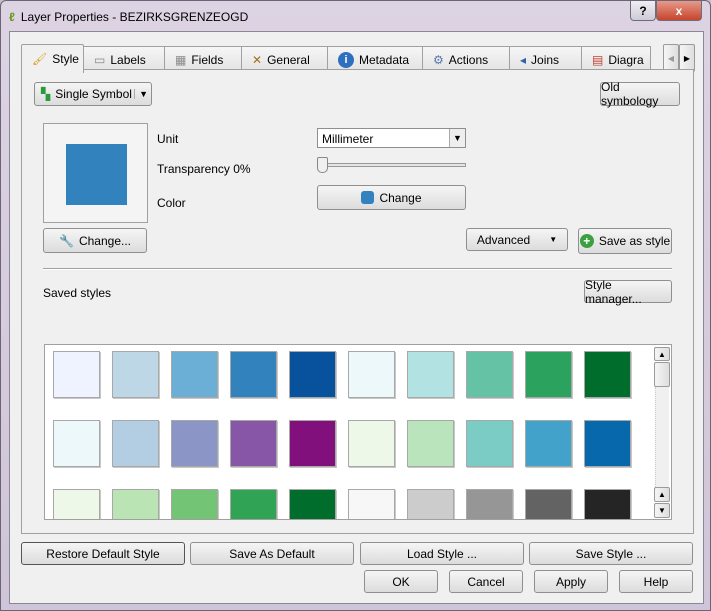 The height and width of the screenshot is (611, 711). I want to click on advanced-button: Advanced ▼, so click(517, 239).